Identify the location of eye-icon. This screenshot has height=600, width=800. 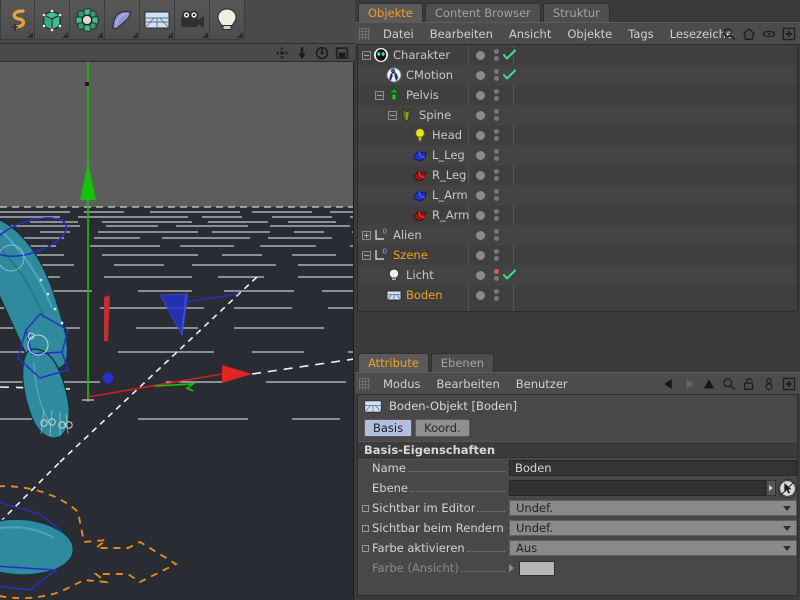
(769, 34).